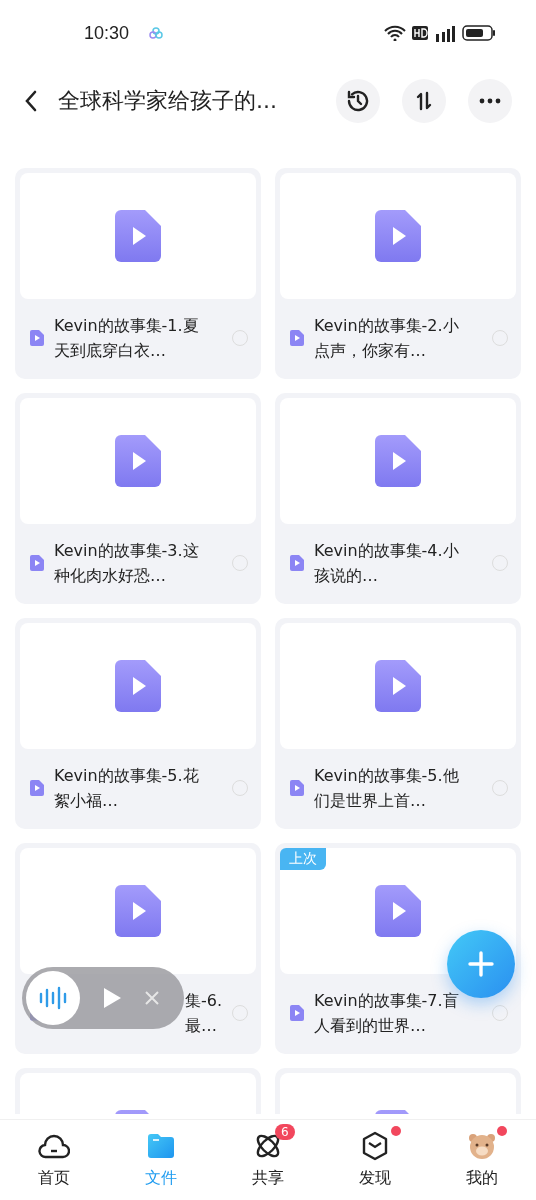 The height and width of the screenshot is (1200, 536). Describe the element at coordinates (482, 1160) in the screenshot. I see `nav-tab: 我的` at that location.